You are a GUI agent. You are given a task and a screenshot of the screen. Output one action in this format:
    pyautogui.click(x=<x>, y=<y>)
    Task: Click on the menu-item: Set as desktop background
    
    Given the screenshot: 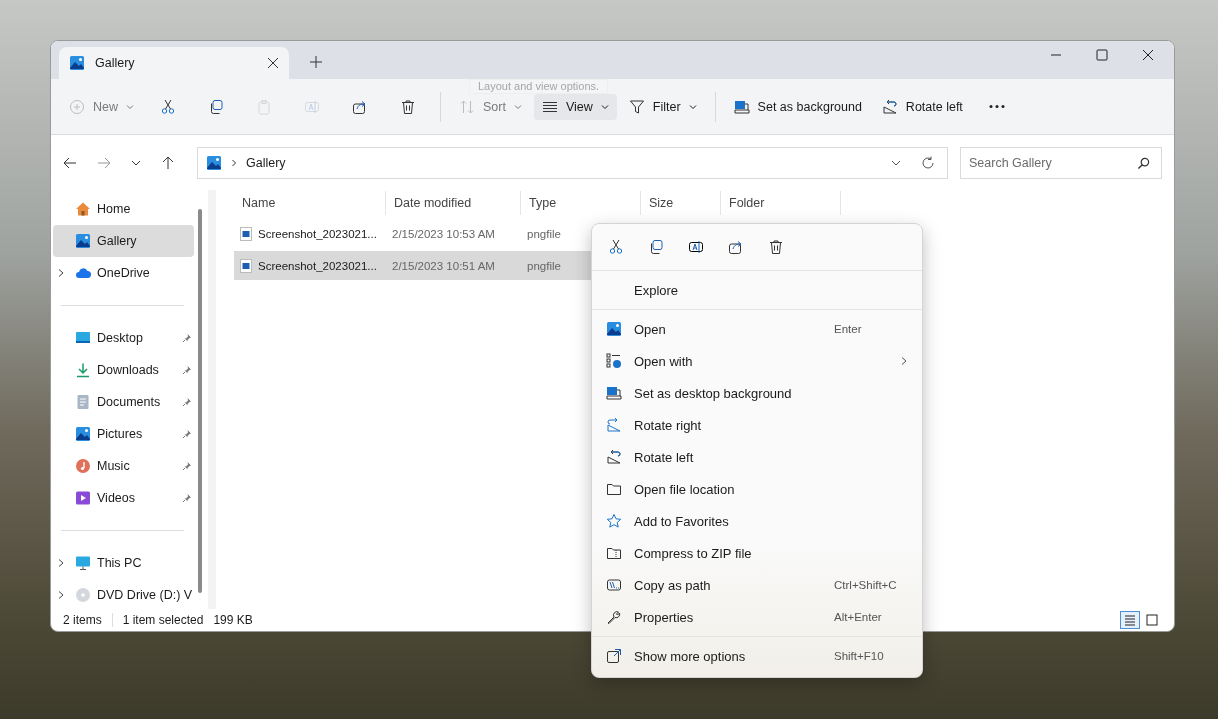 What is the action you would take?
    pyautogui.click(x=757, y=393)
    